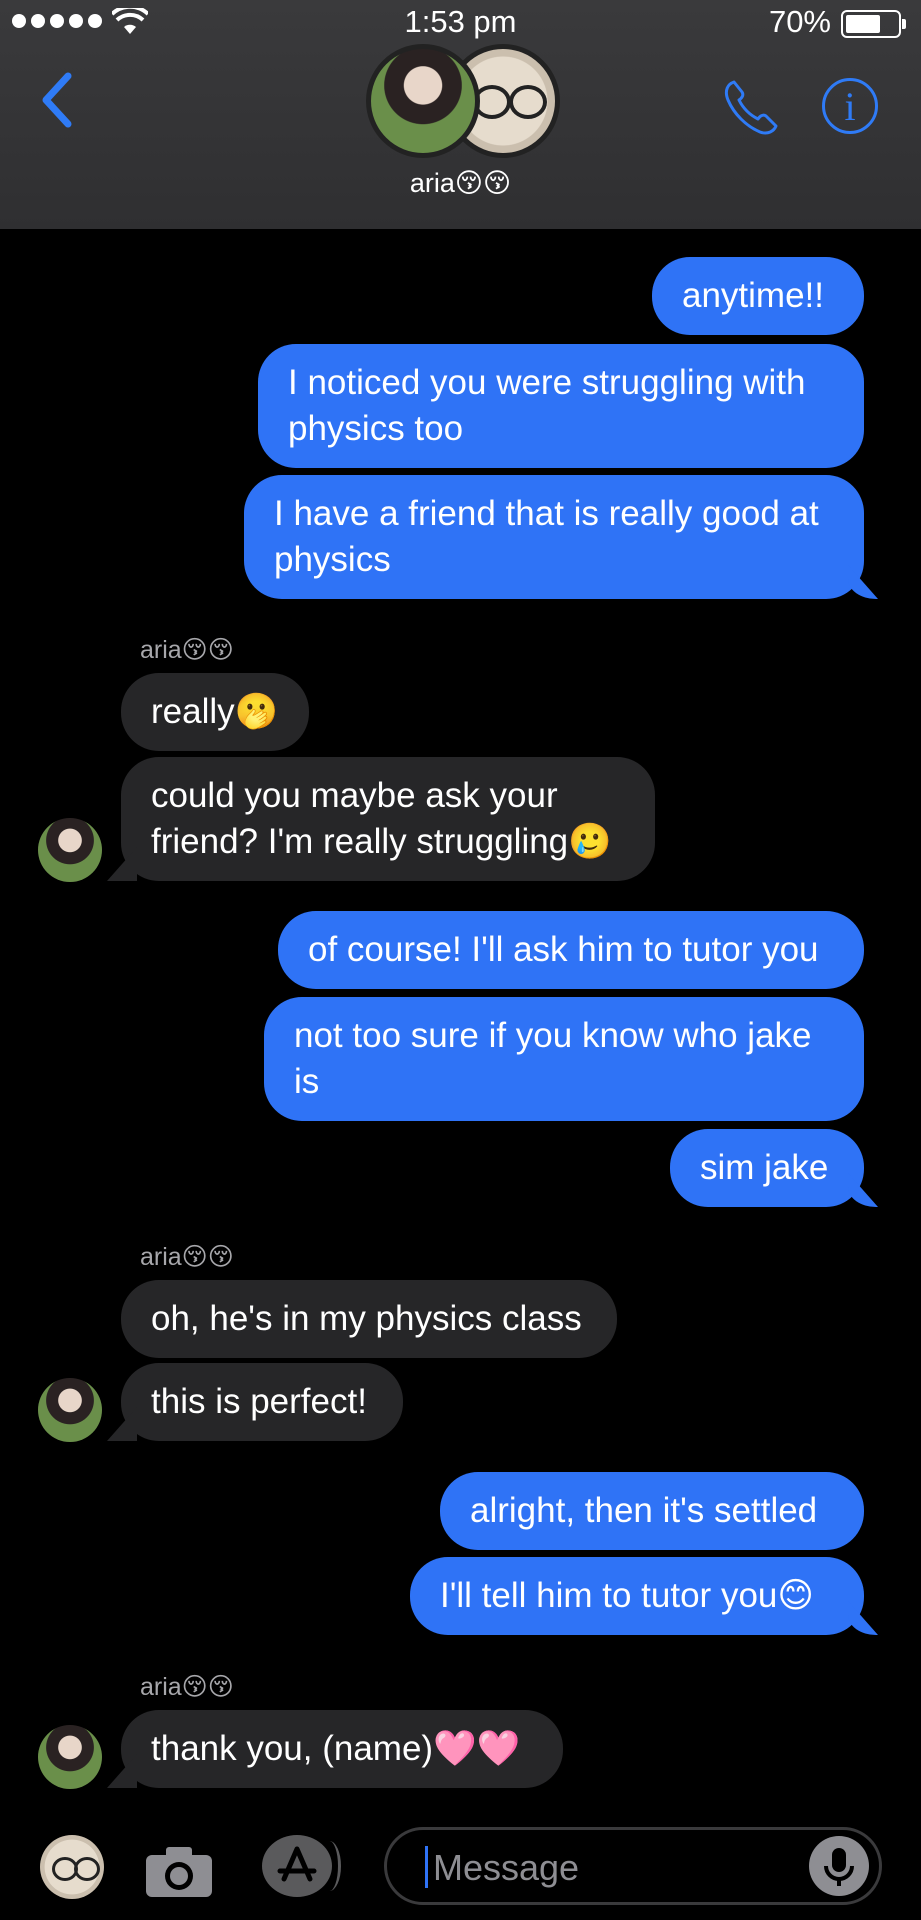  Describe the element at coordinates (850, 106) in the screenshot. I see `info-icon: i` at that location.